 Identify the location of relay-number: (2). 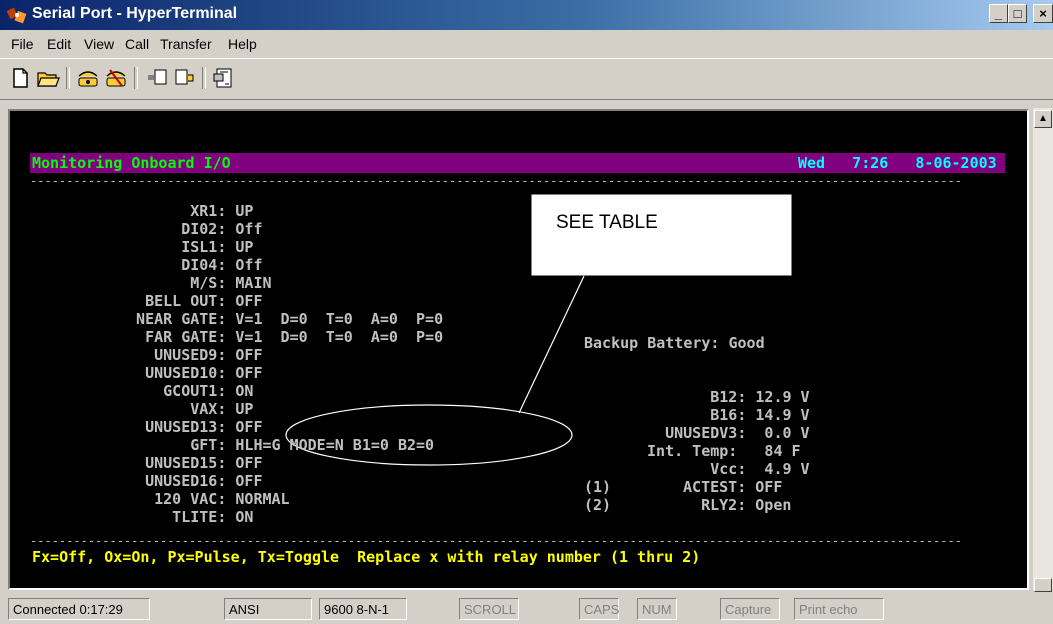
(598, 505).